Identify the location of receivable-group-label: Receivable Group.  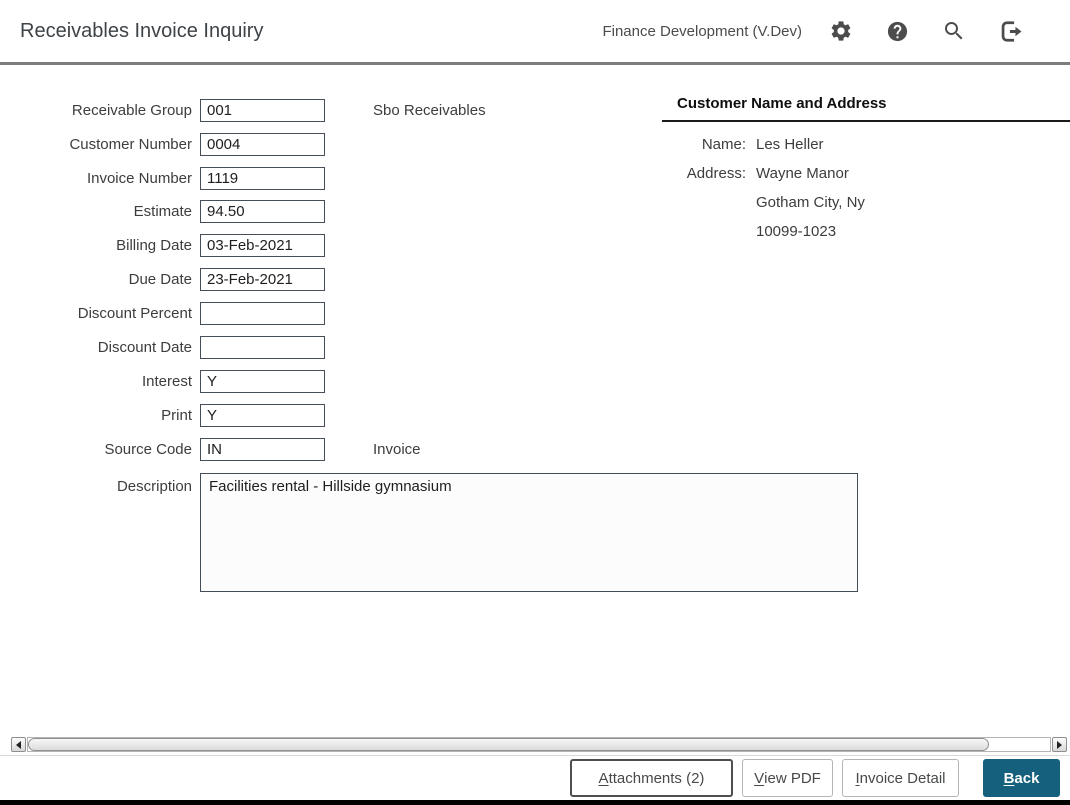
(131, 110).